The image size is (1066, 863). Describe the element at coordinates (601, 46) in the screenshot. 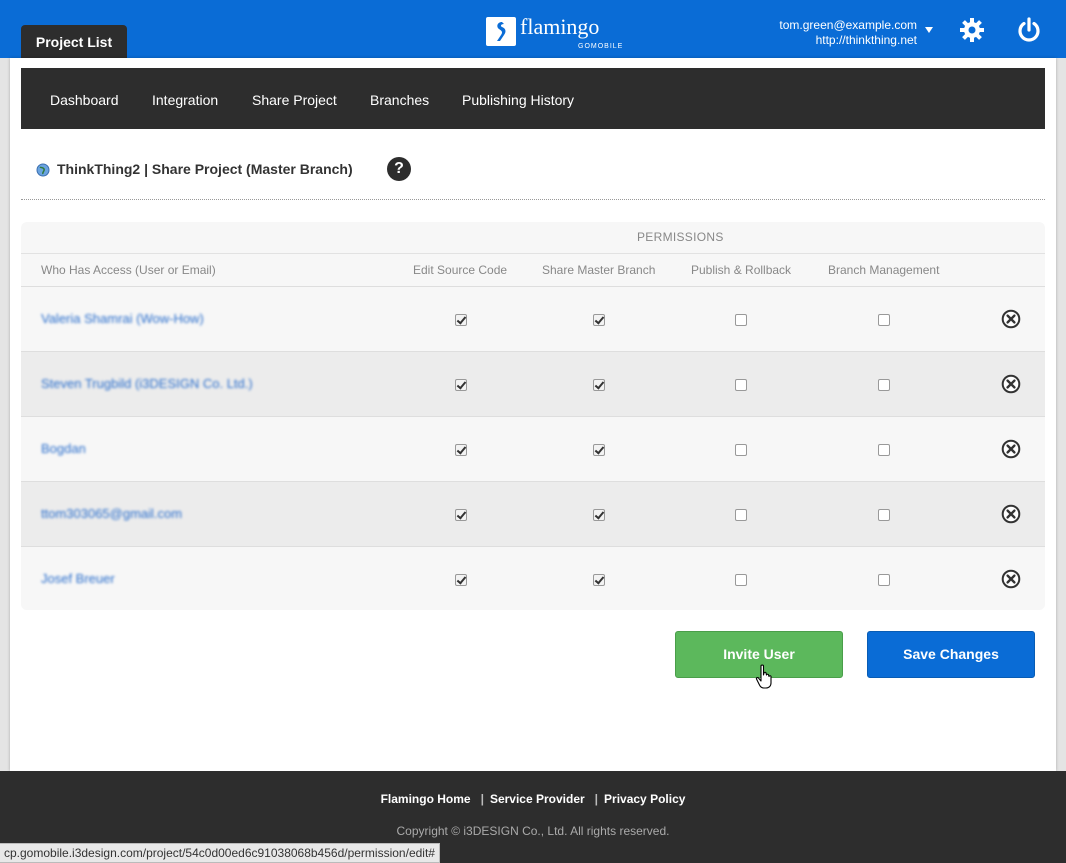

I see `logo-subtext: GOMOBILE` at that location.